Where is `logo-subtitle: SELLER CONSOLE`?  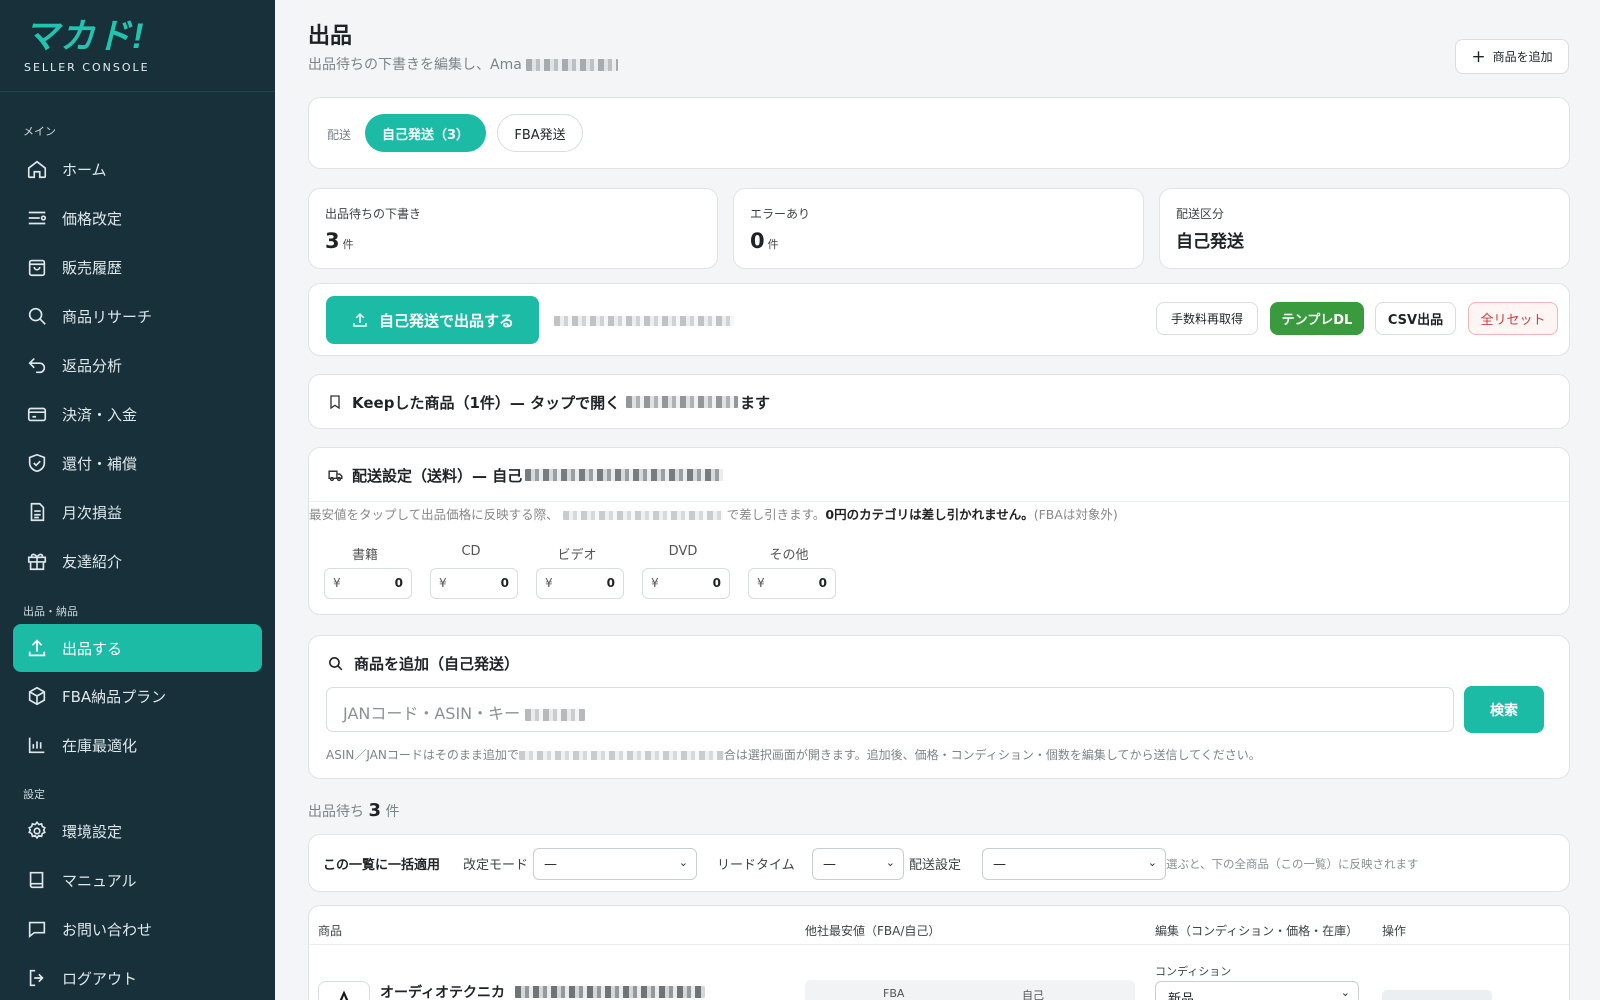
logo-subtitle: SELLER CONSOLE is located at coordinates (87, 67).